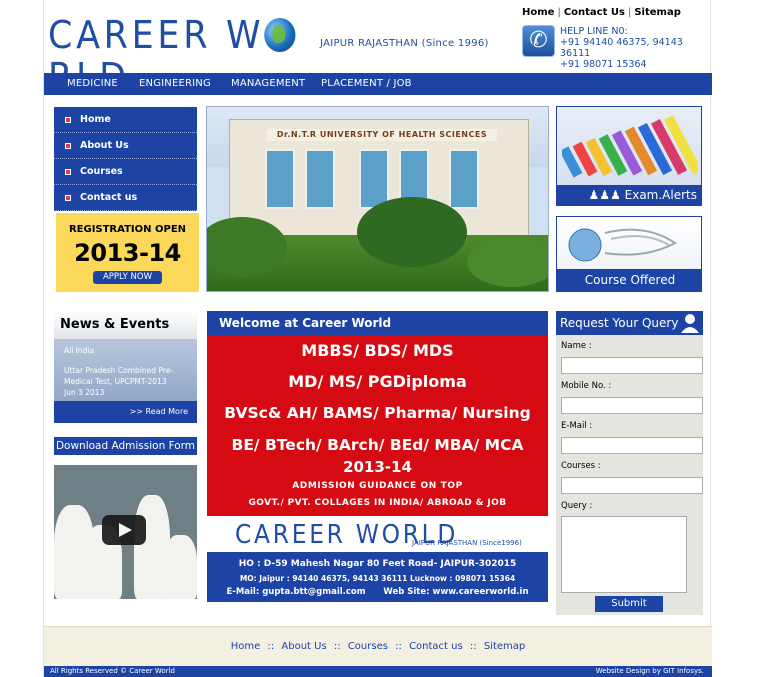 The width and height of the screenshot is (765, 677). Describe the element at coordinates (104, 145) in the screenshot. I see `left-menu-label: About Us` at that location.